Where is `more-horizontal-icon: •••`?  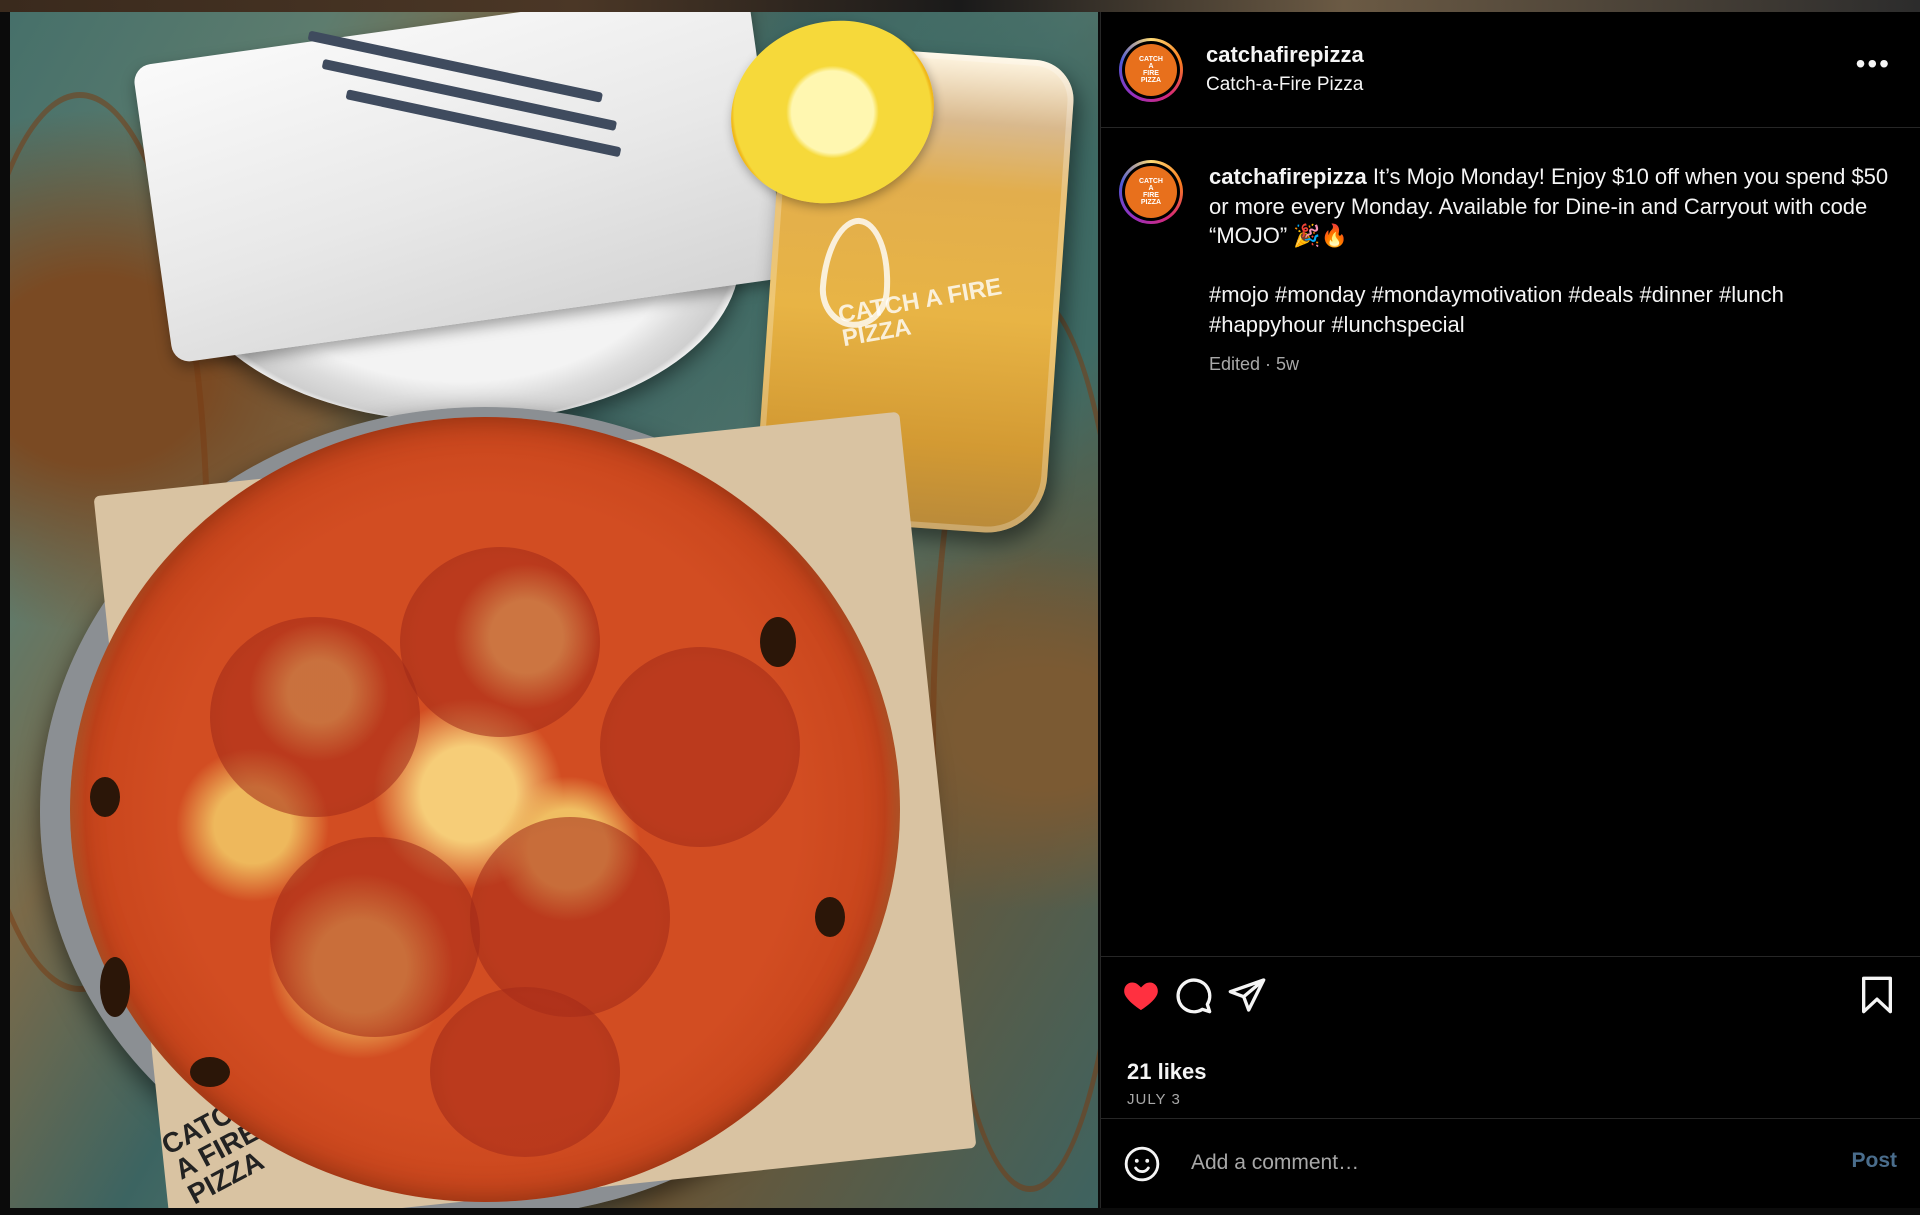
more-horizontal-icon: ••• is located at coordinates (1873, 64).